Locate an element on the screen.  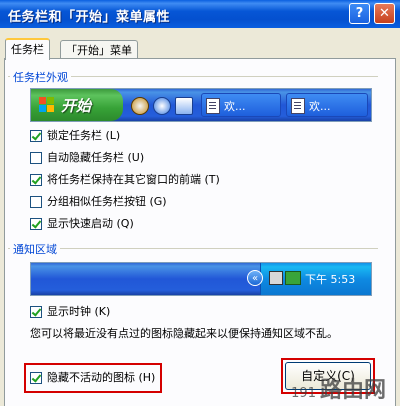
media-player-icon is located at coordinates (140, 106).